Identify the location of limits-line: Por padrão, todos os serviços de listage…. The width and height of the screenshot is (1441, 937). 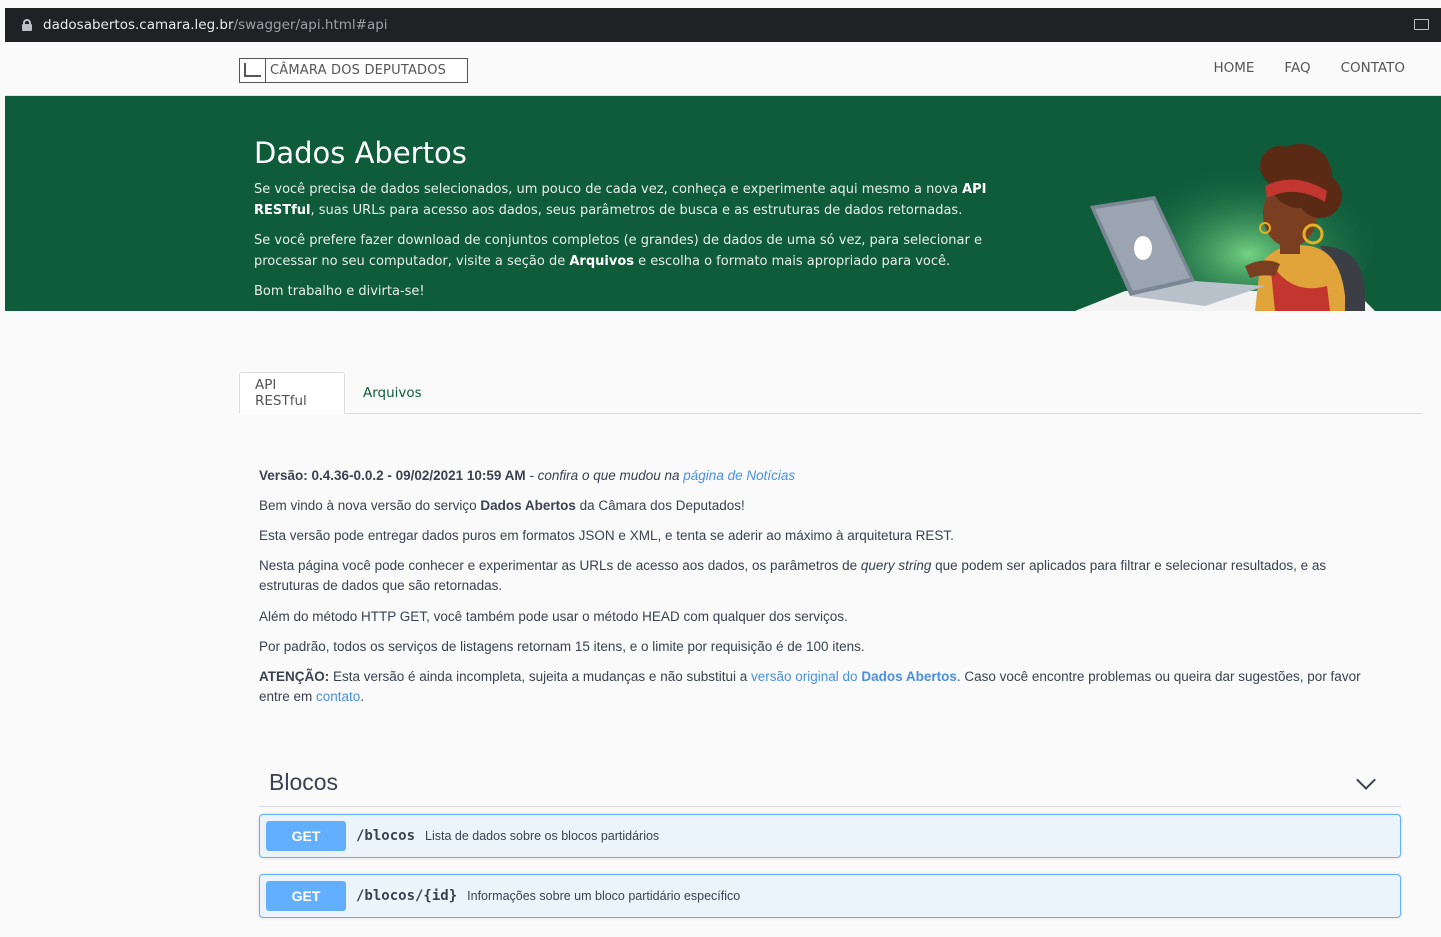
(562, 646).